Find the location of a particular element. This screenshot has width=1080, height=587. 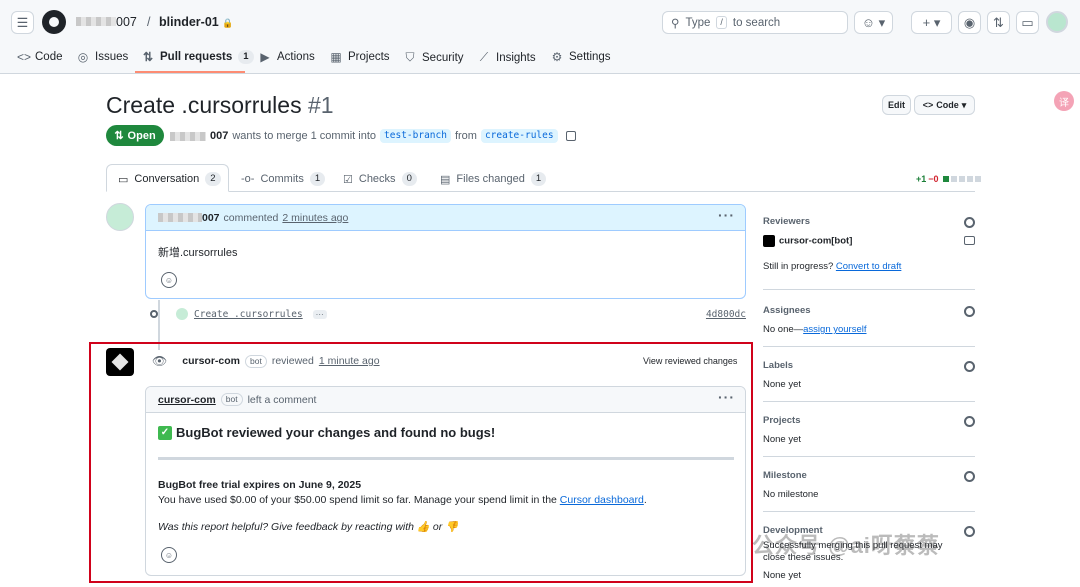

copilot-button: ☺ ▾ is located at coordinates (873, 22).